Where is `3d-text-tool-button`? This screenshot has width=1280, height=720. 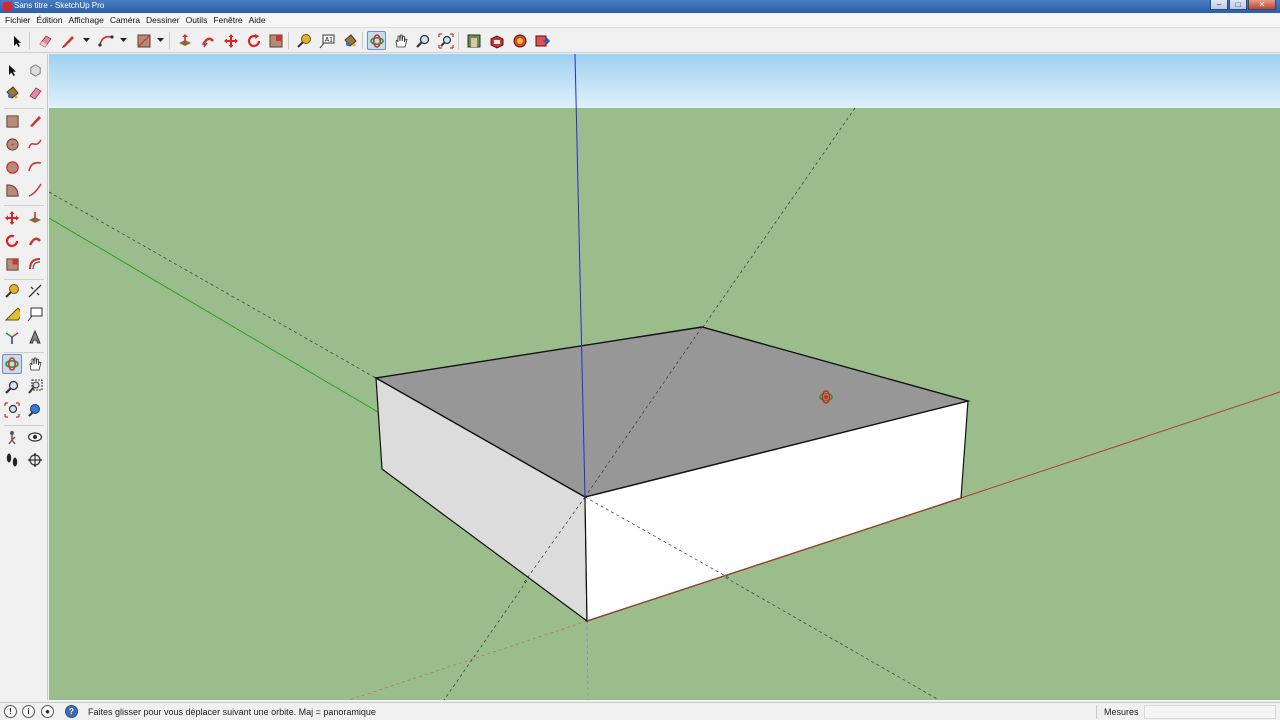
3d-text-tool-button is located at coordinates (35, 337).